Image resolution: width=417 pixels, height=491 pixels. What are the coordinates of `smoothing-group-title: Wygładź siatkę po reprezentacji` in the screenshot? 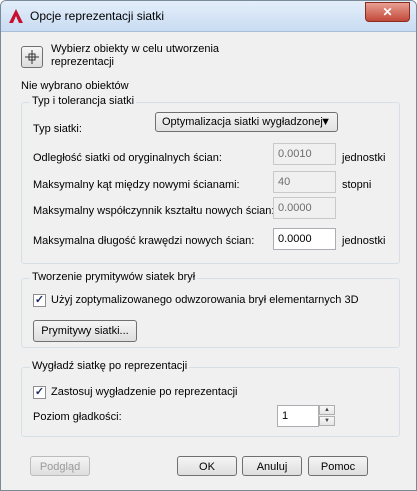 It's located at (110, 366).